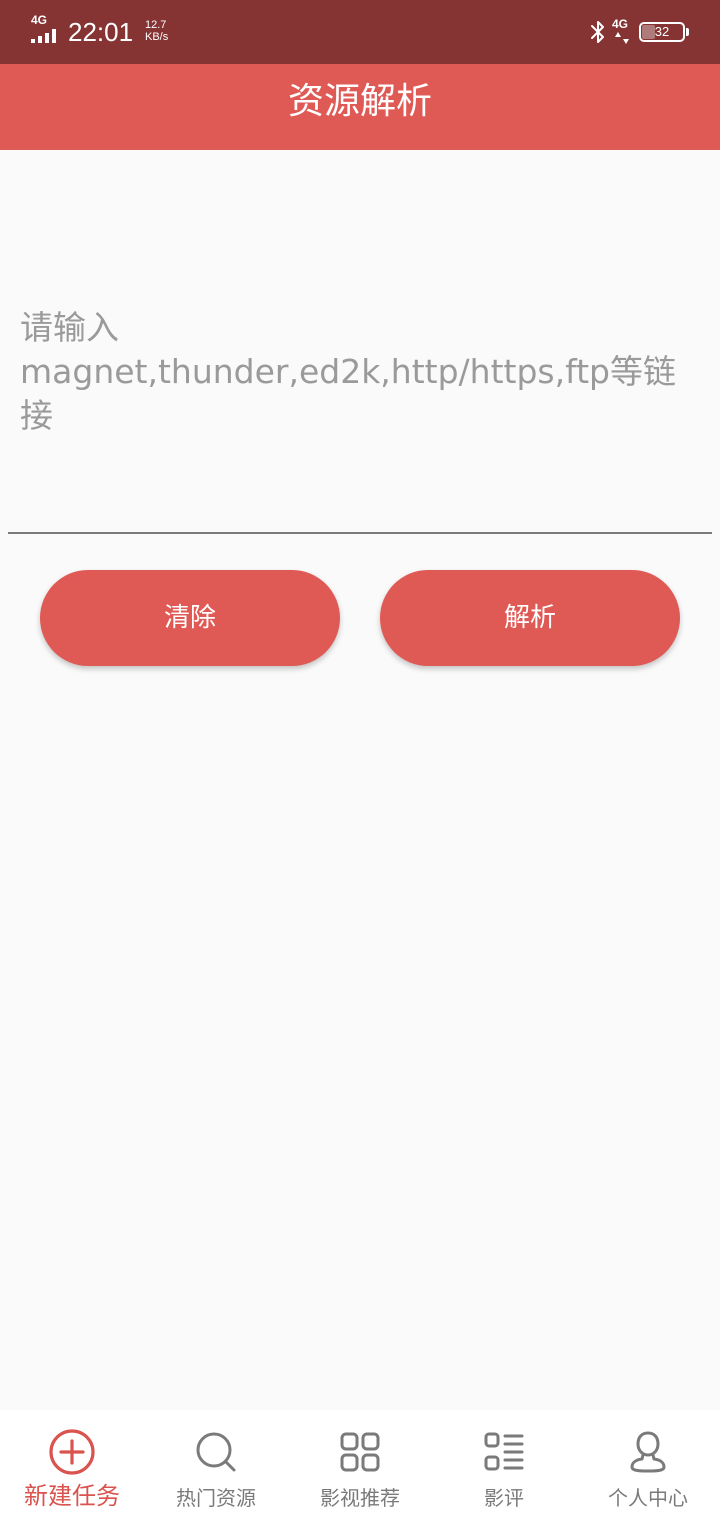 The height and width of the screenshot is (1520, 720). What do you see at coordinates (622, 38) in the screenshot?
I see `data-arrows-icon` at bounding box center [622, 38].